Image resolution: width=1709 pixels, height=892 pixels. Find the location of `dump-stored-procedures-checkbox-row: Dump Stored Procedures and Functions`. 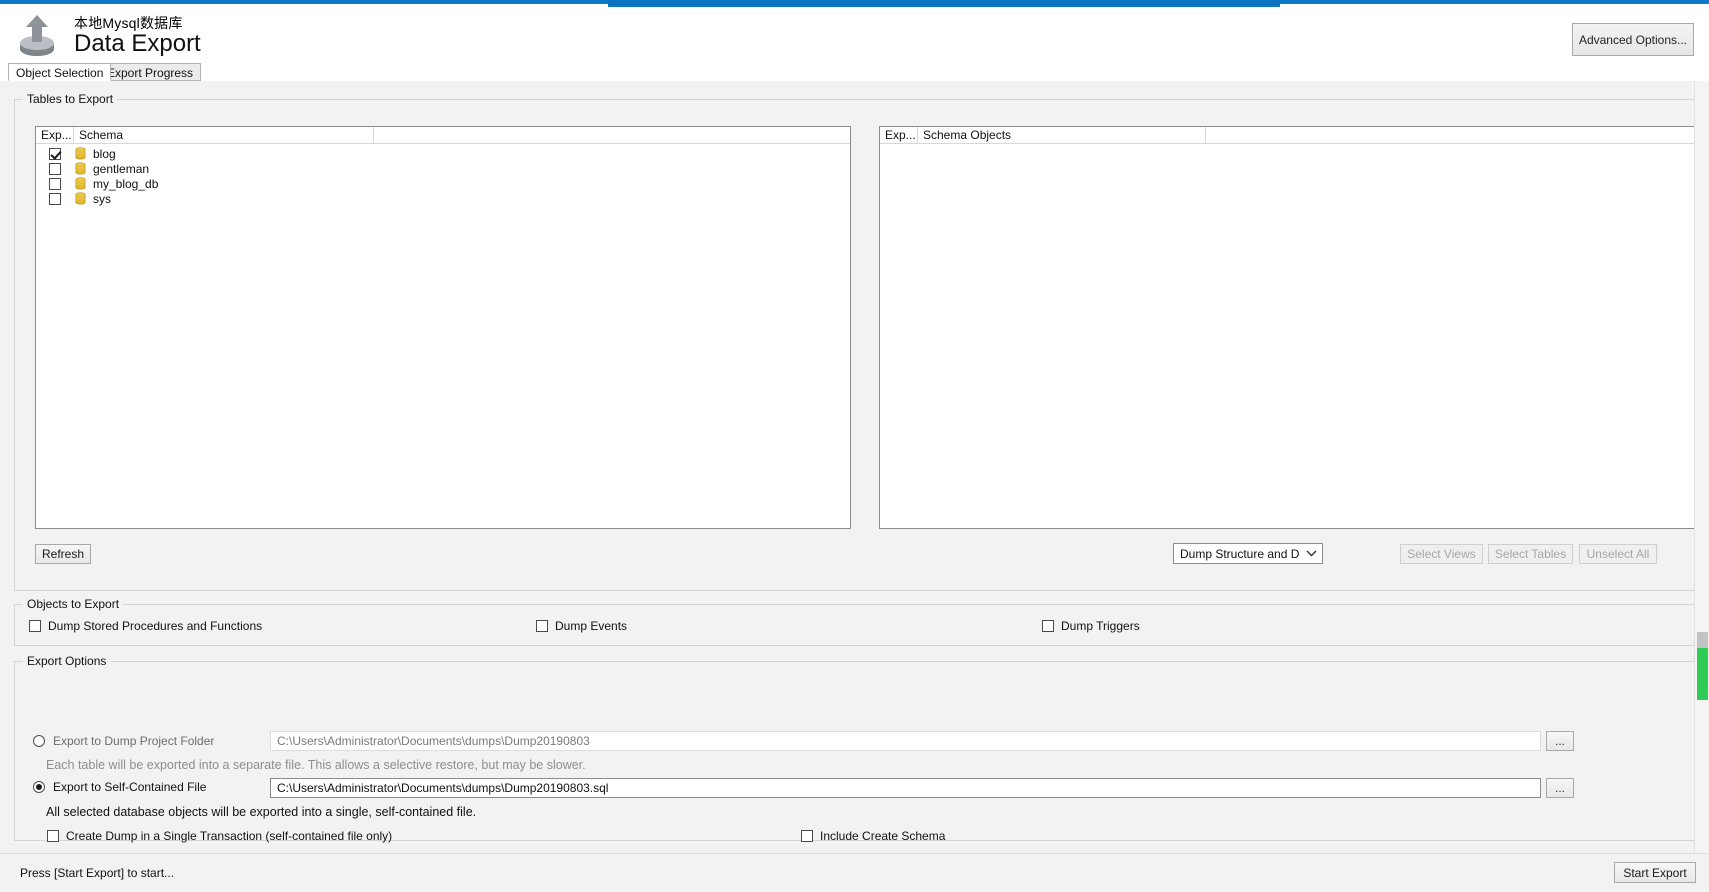

dump-stored-procedures-checkbox-row: Dump Stored Procedures and Functions is located at coordinates (145, 626).